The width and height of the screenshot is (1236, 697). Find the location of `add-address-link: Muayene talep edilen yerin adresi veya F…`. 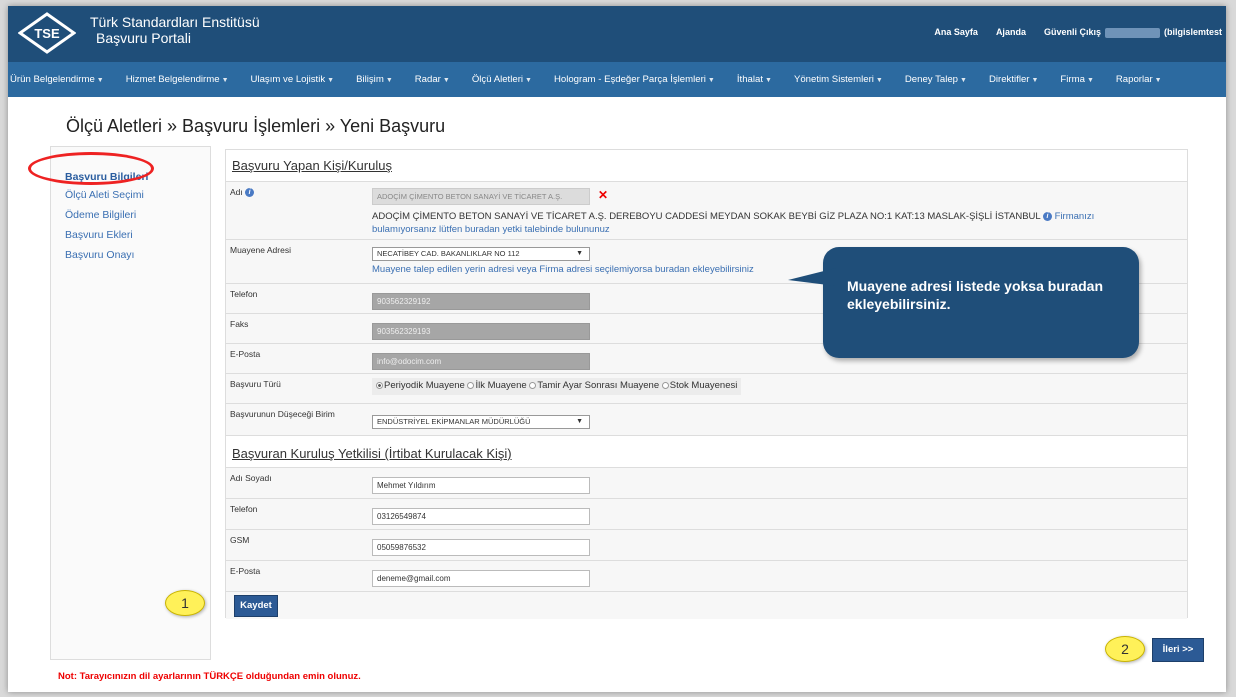

add-address-link: Muayene talep edilen yerin adresi veya F… is located at coordinates (563, 269).